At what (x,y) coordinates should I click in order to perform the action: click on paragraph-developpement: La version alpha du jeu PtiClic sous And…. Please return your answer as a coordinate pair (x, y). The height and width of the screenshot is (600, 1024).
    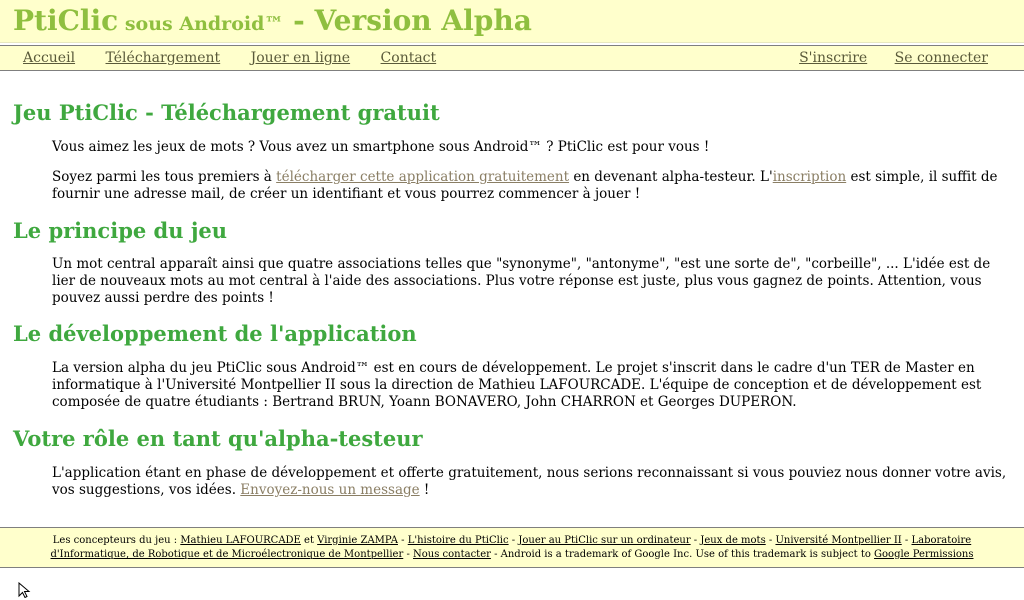
    Looking at the image, I should click on (517, 385).